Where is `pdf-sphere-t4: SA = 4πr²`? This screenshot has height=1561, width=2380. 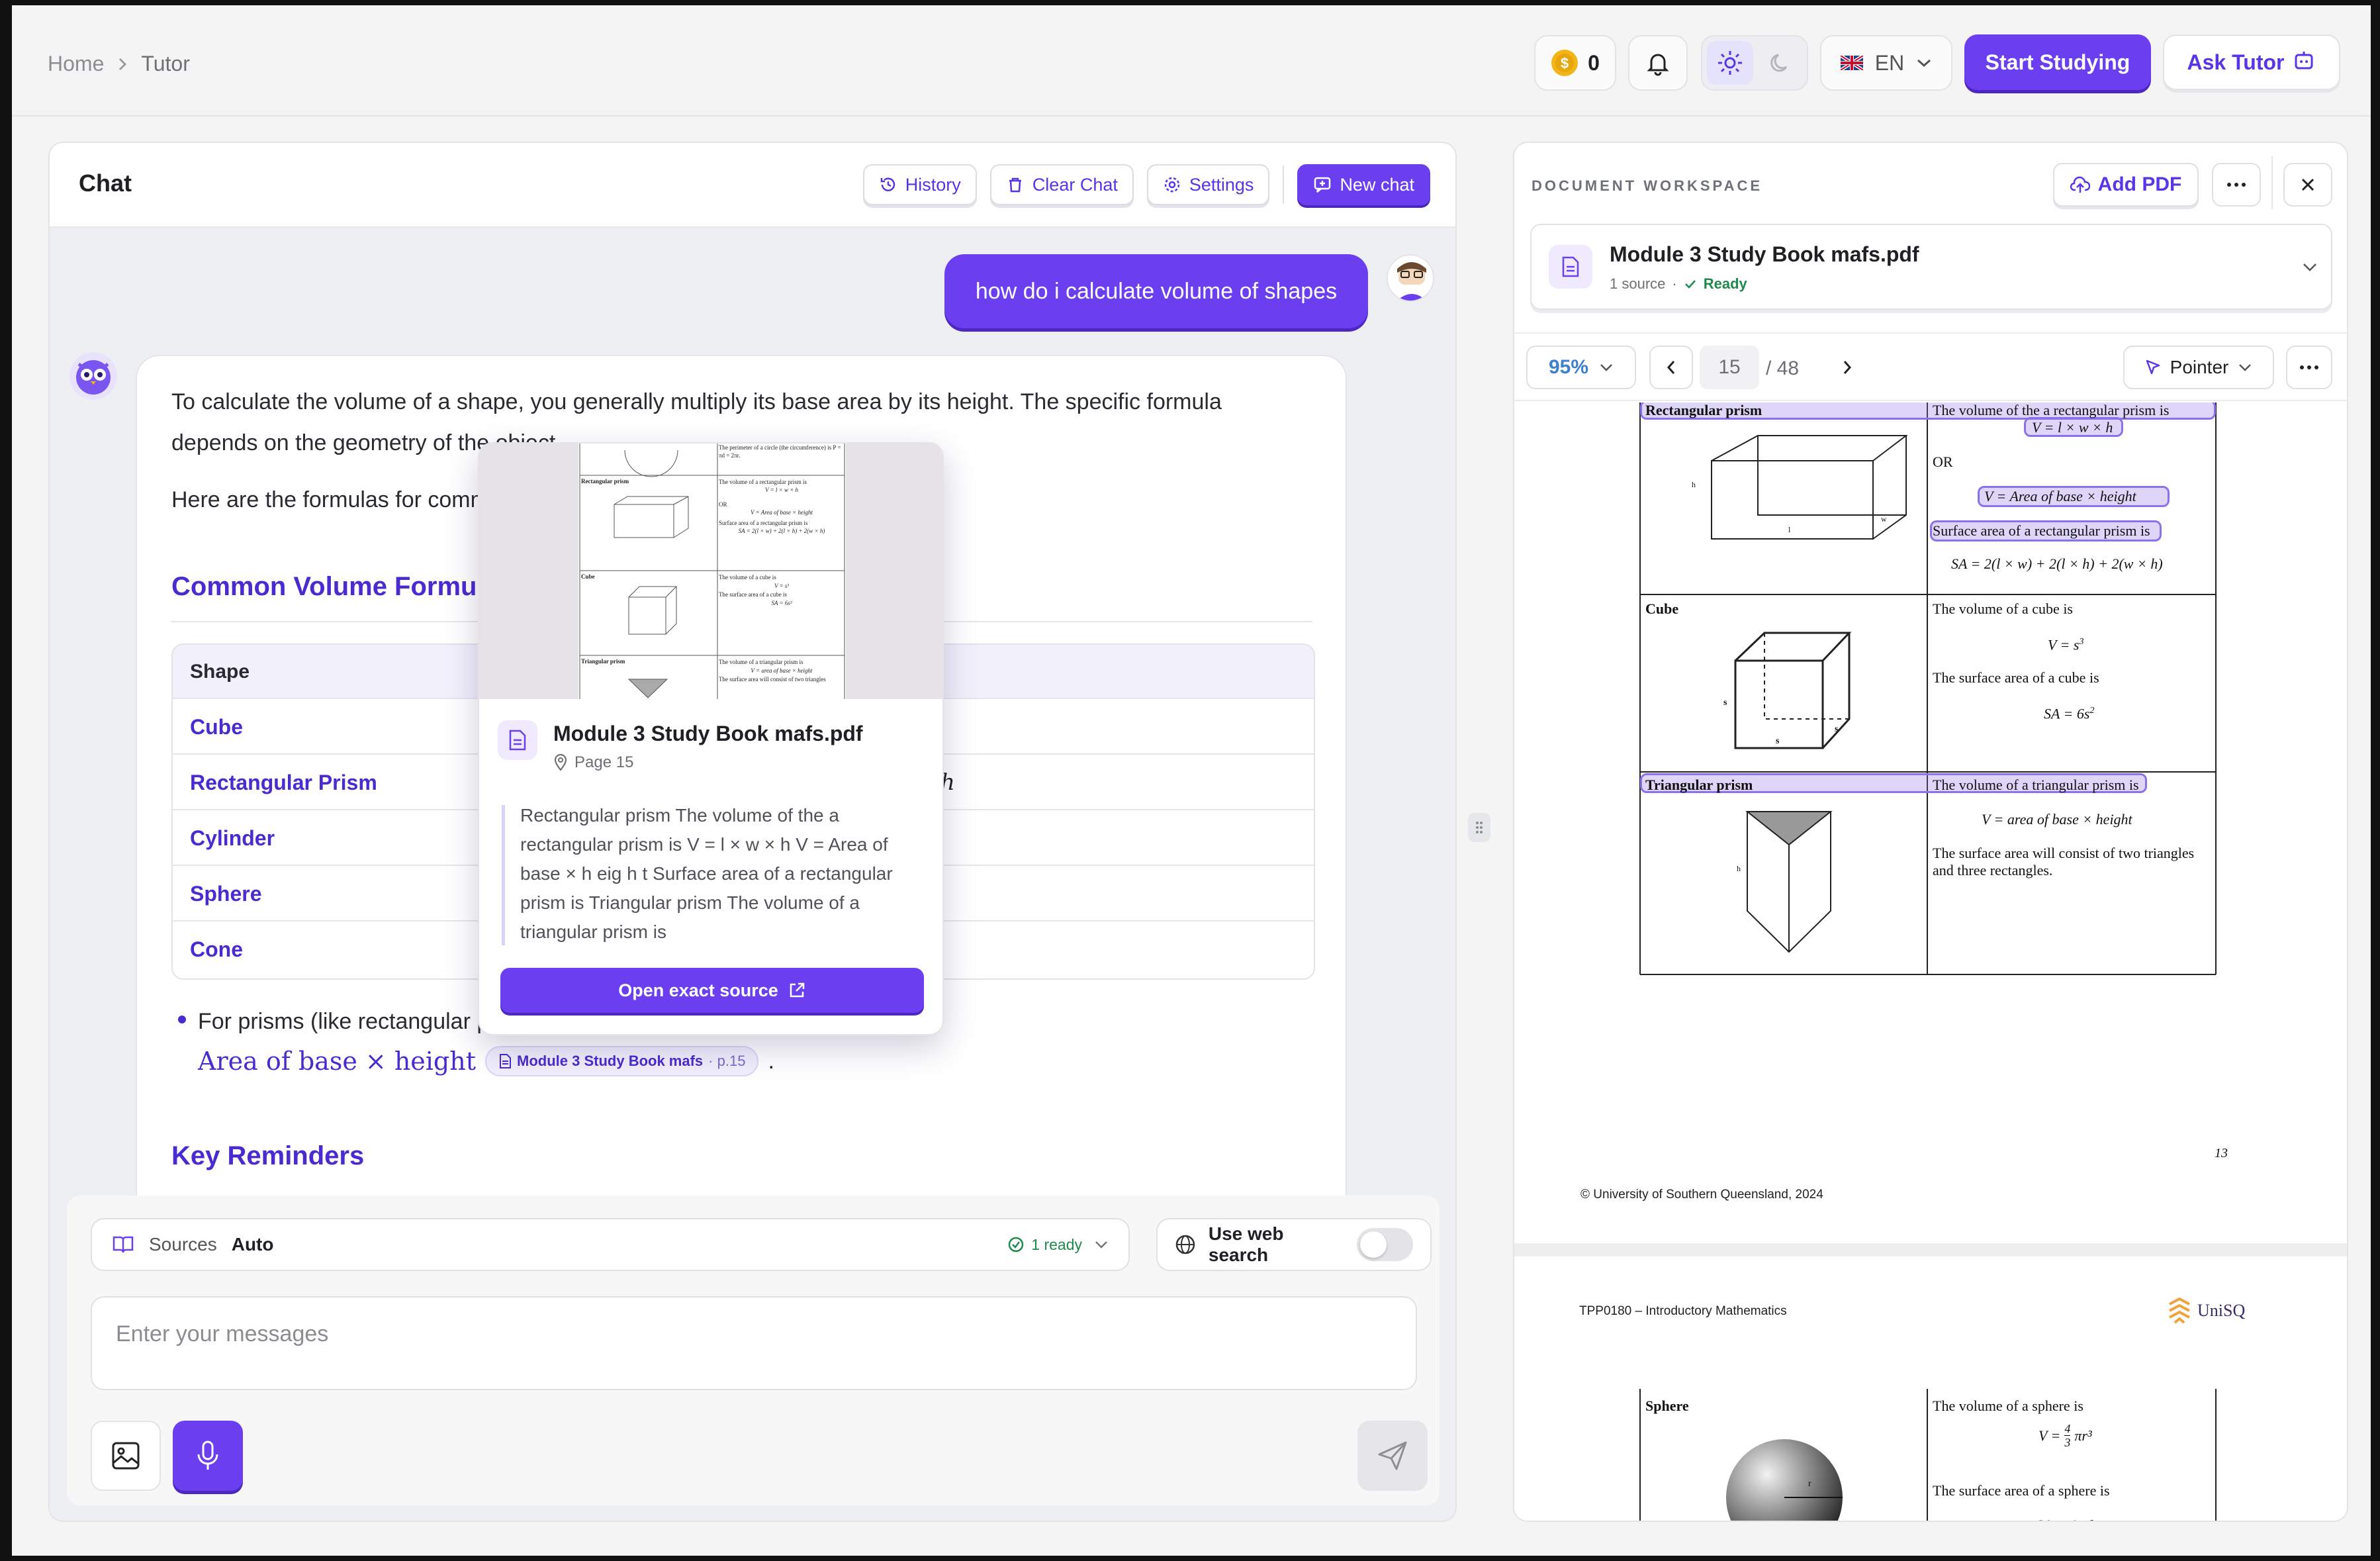
pdf-sphere-t4: SA = 4πr² is located at coordinates (2064, 1518).